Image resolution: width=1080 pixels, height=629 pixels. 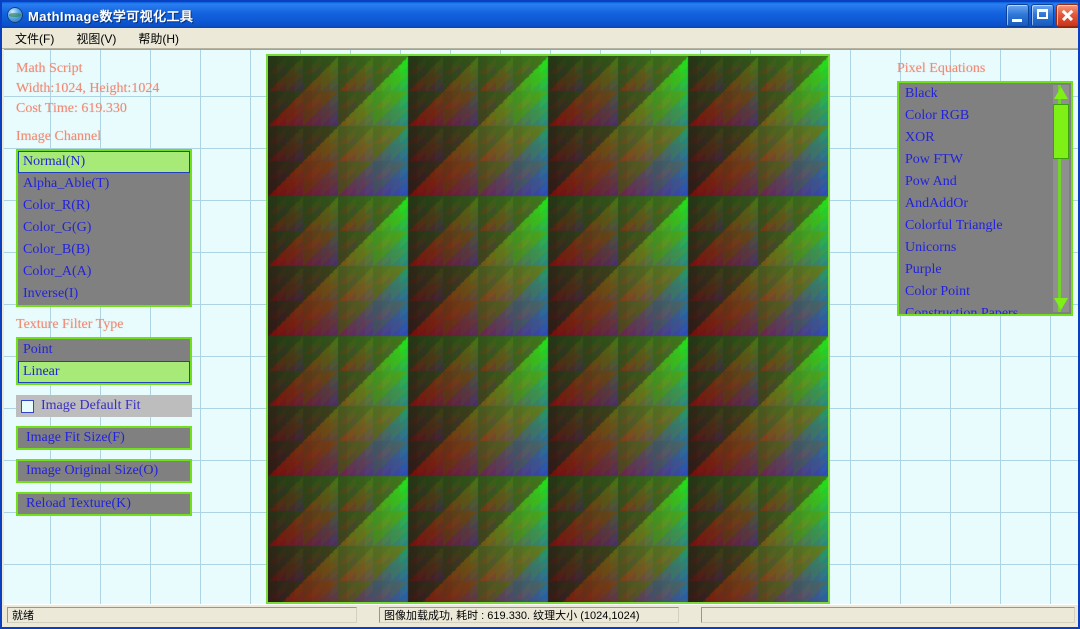 What do you see at coordinates (27, 406) in the screenshot?
I see `checkbox-icon` at bounding box center [27, 406].